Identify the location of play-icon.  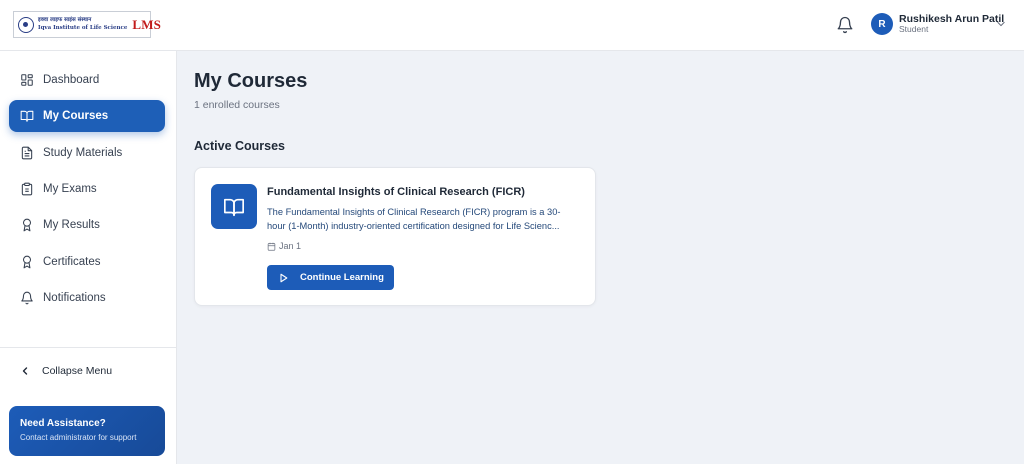
(284, 277).